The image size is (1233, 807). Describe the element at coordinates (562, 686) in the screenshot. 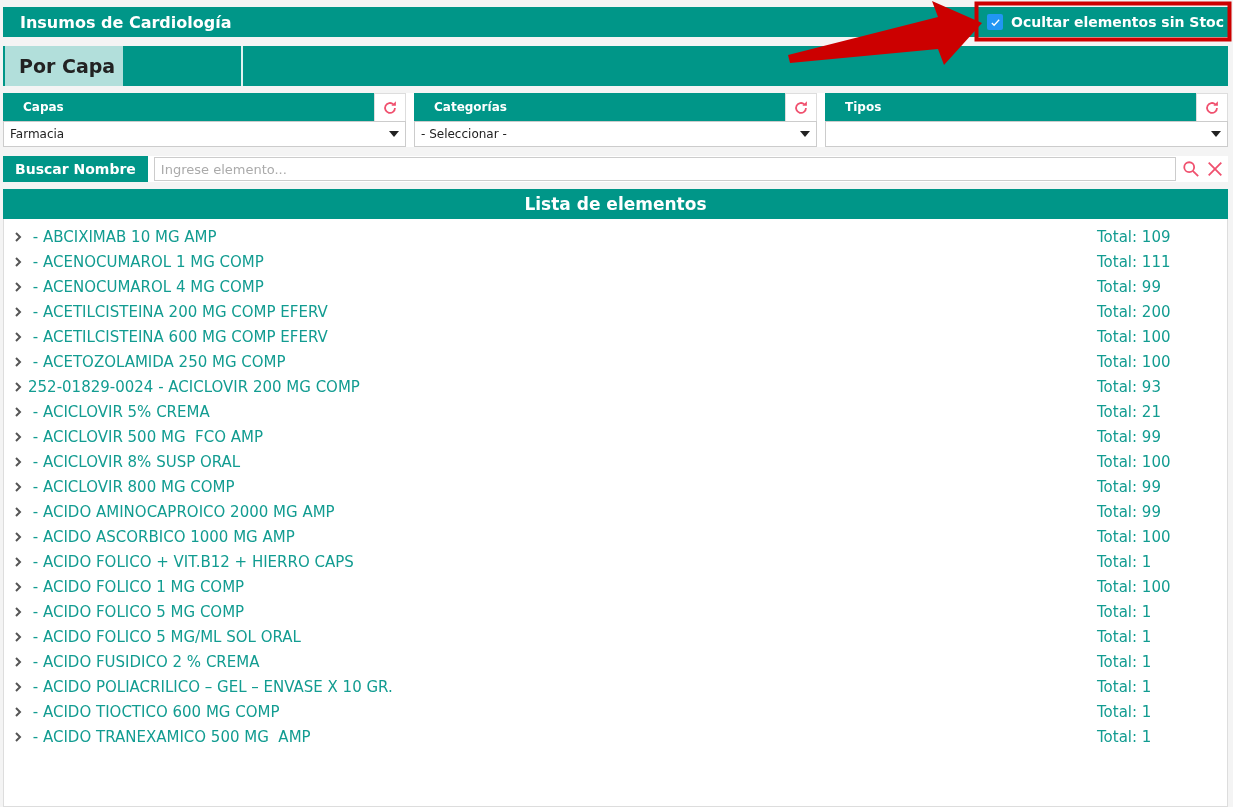

I see `item-name: - ACIDO POLIACRILICO – GEL – ENVASE X 10 GR.` at that location.